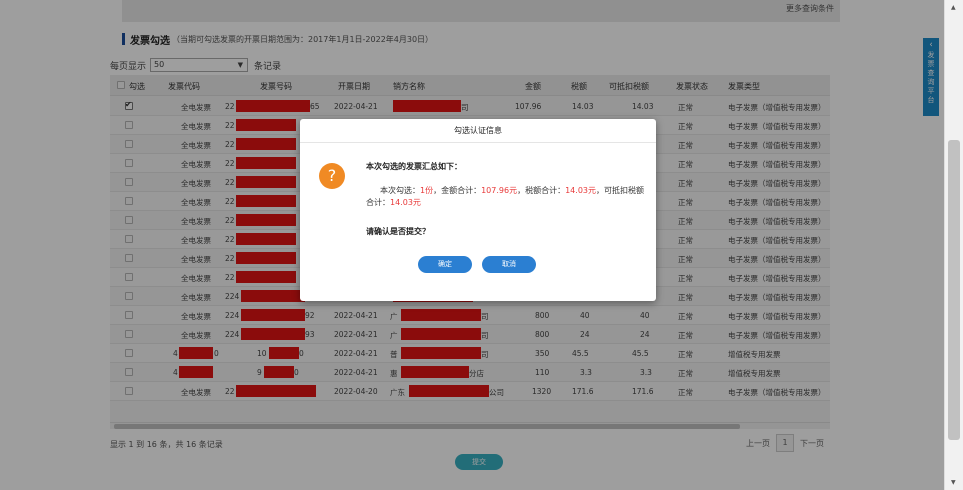 The image size is (963, 490). I want to click on dialog-confirm-question: 请确认是否提交？, so click(398, 231).